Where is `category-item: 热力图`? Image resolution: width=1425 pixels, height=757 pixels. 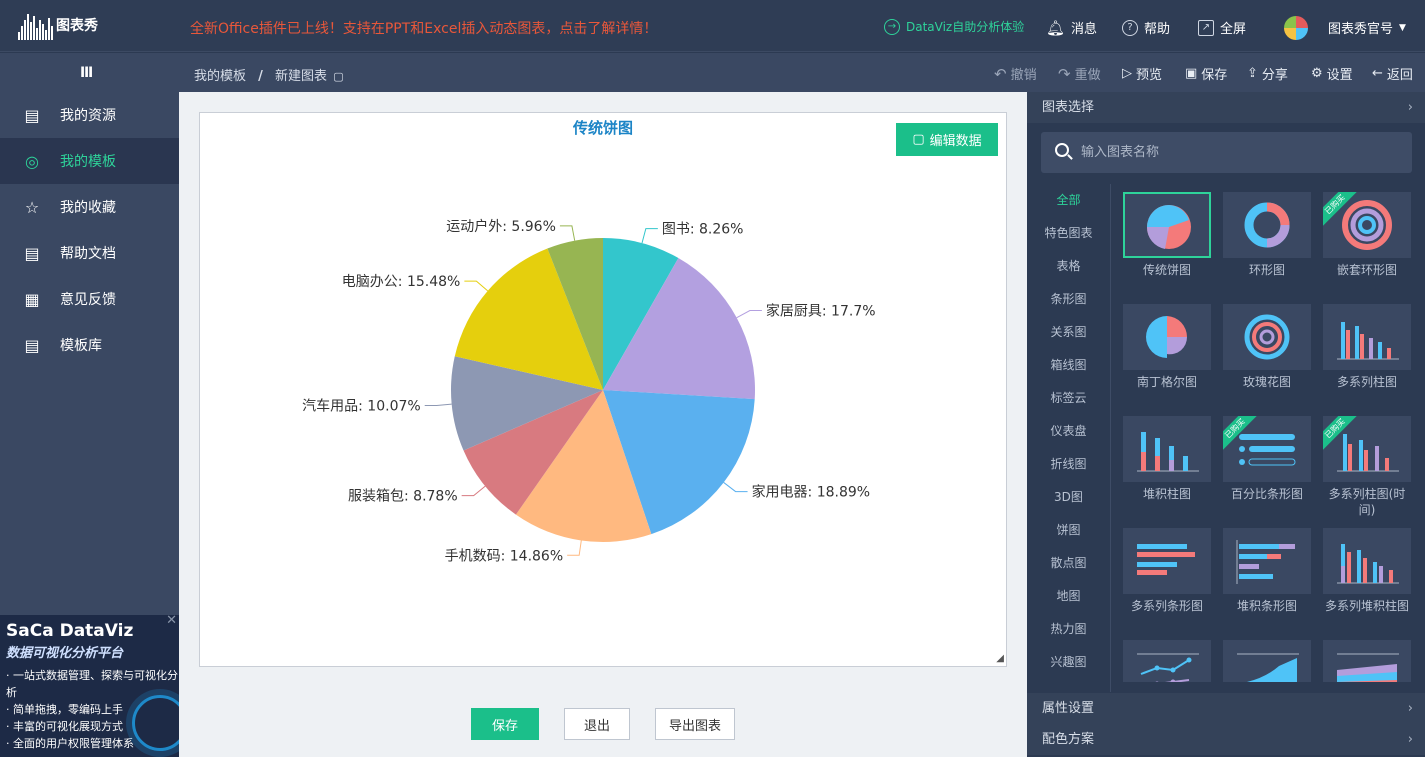
category-item: 热力图 is located at coordinates (1068, 629).